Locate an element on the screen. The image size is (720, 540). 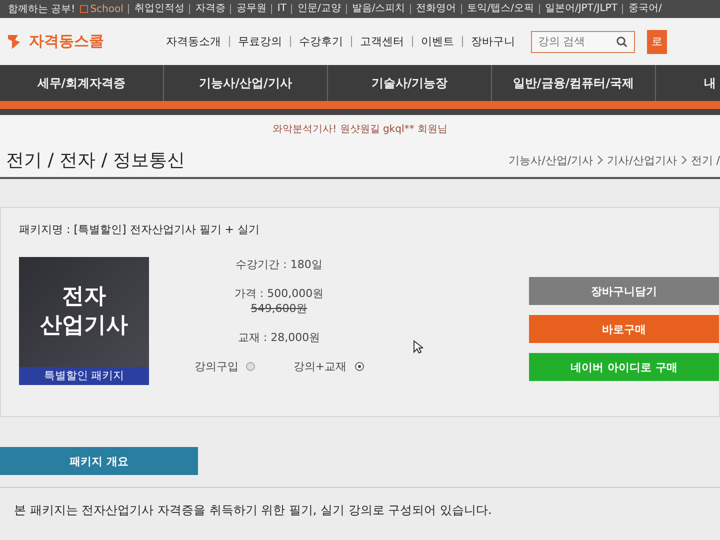
period-text: 수강기간 : 180일 is located at coordinates (279, 264).